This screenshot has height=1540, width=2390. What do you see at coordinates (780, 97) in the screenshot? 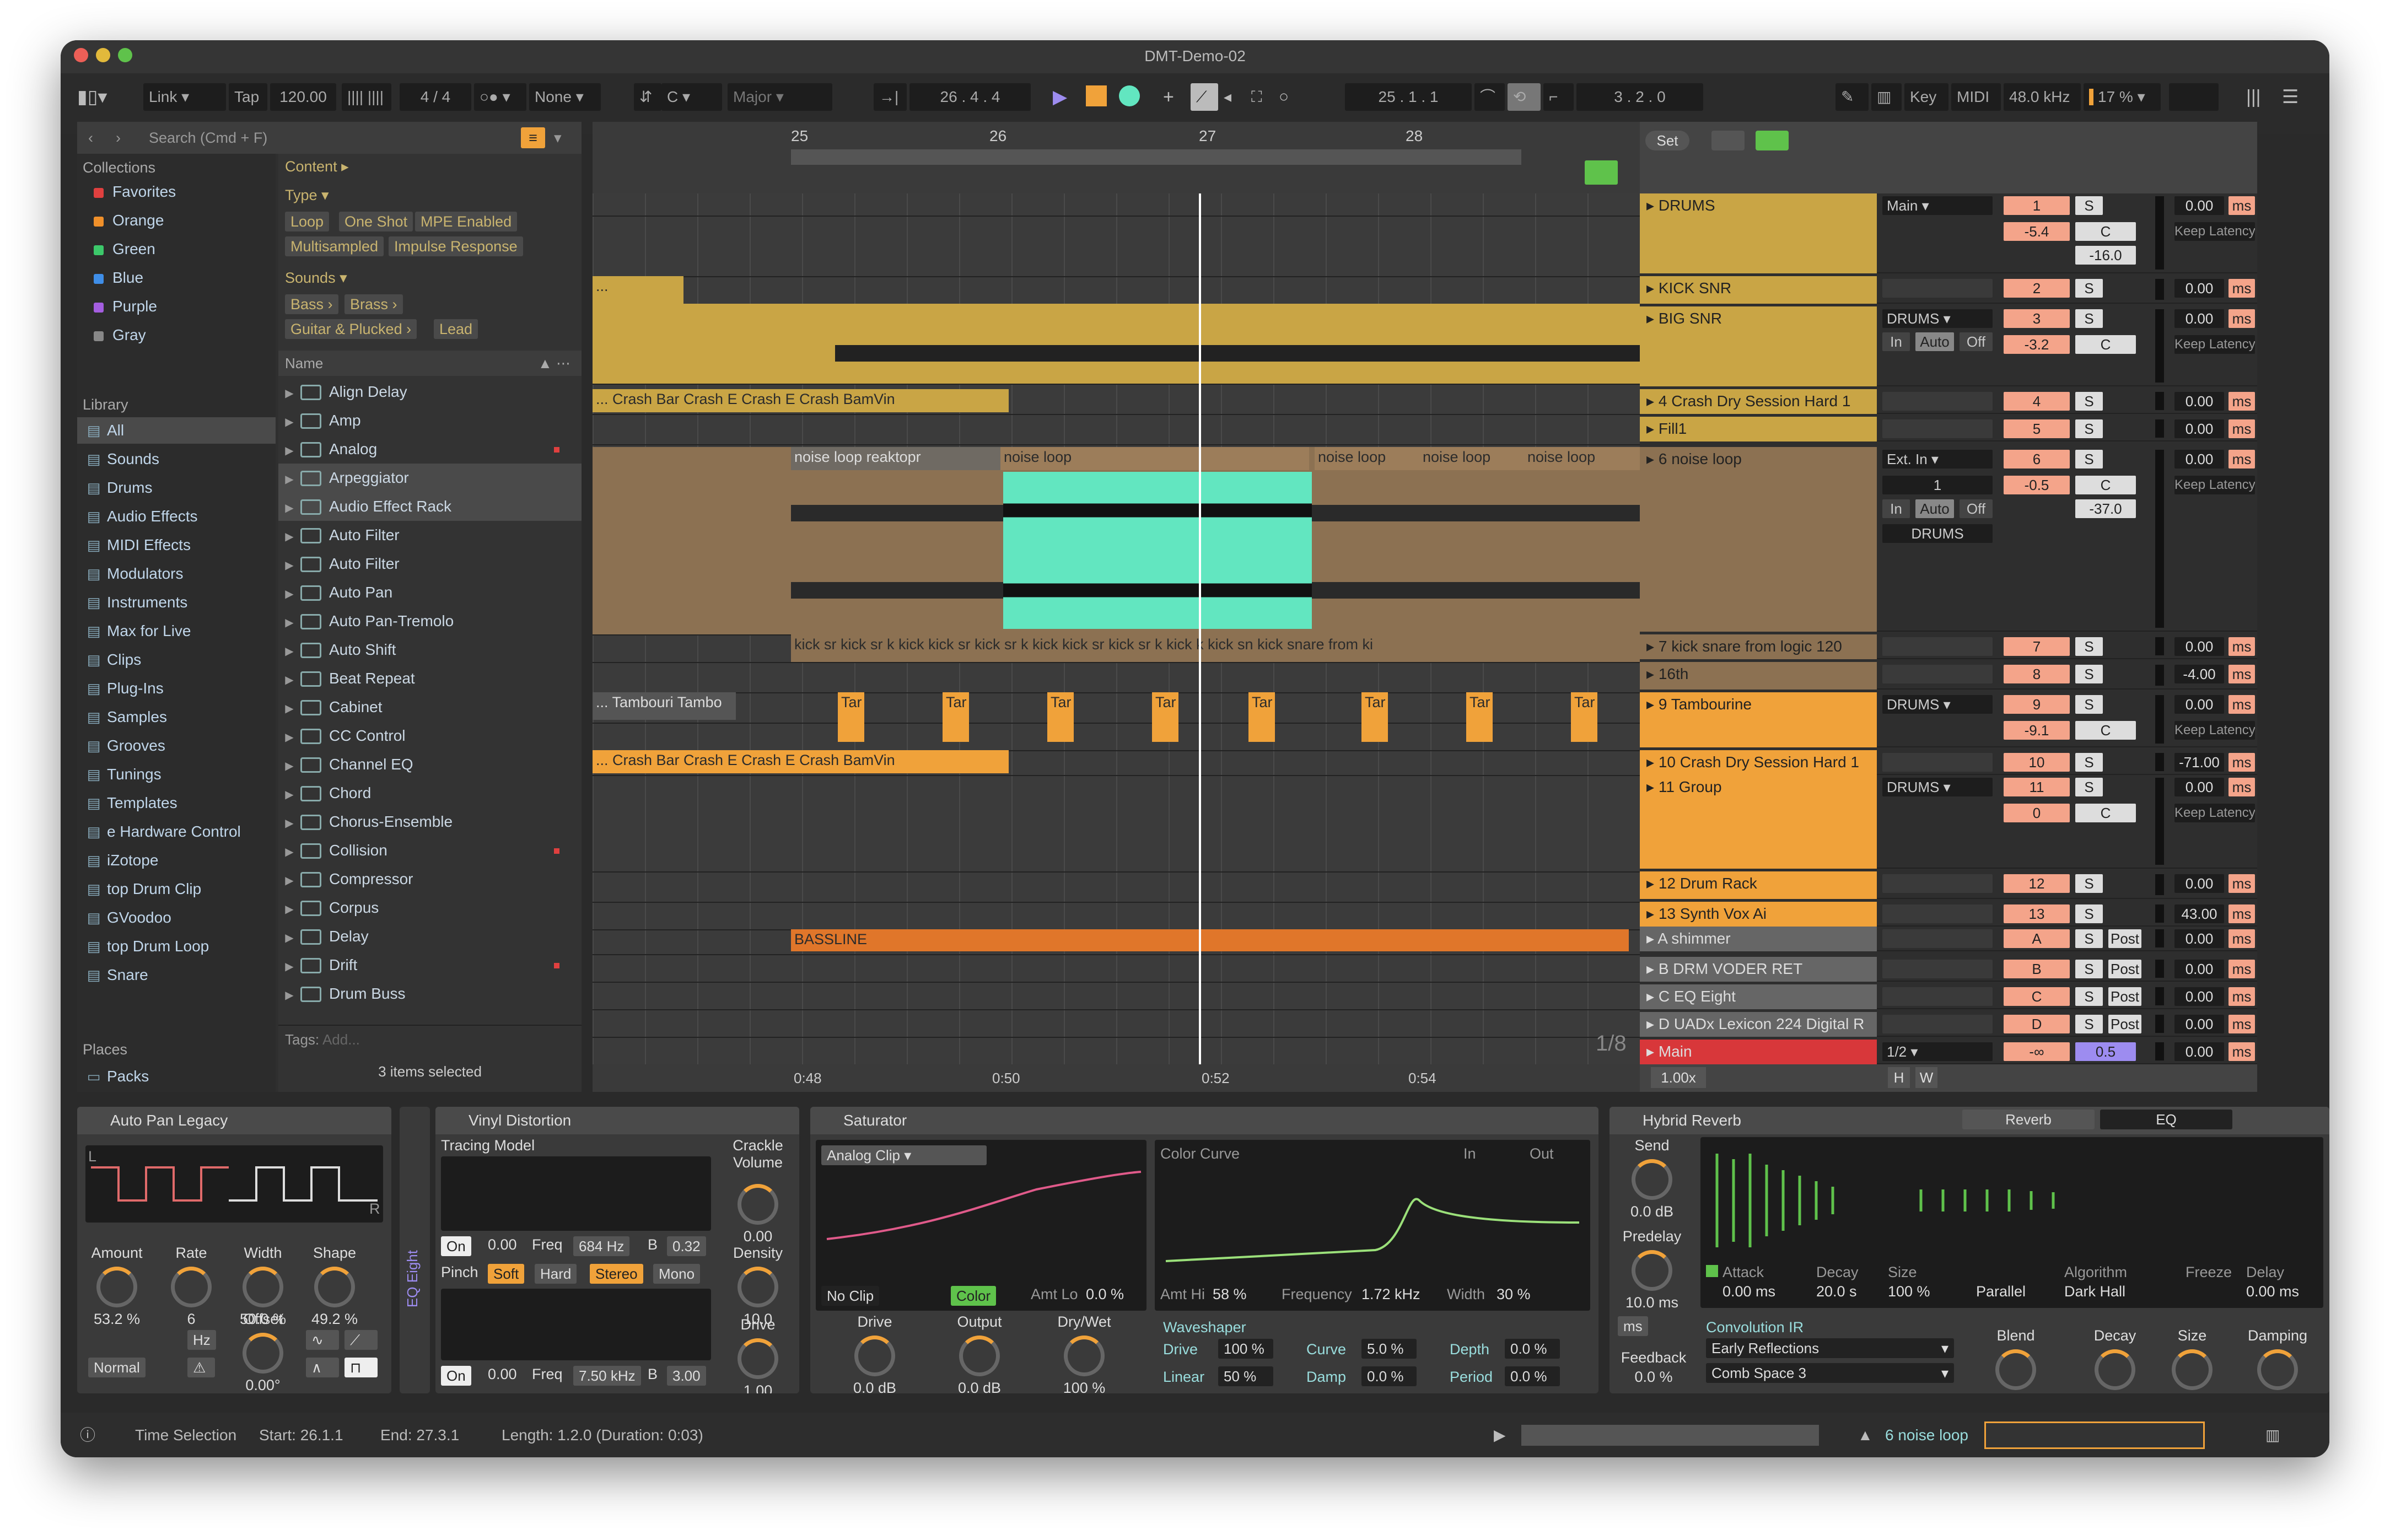
I see `scale-select: Major ▾` at bounding box center [780, 97].